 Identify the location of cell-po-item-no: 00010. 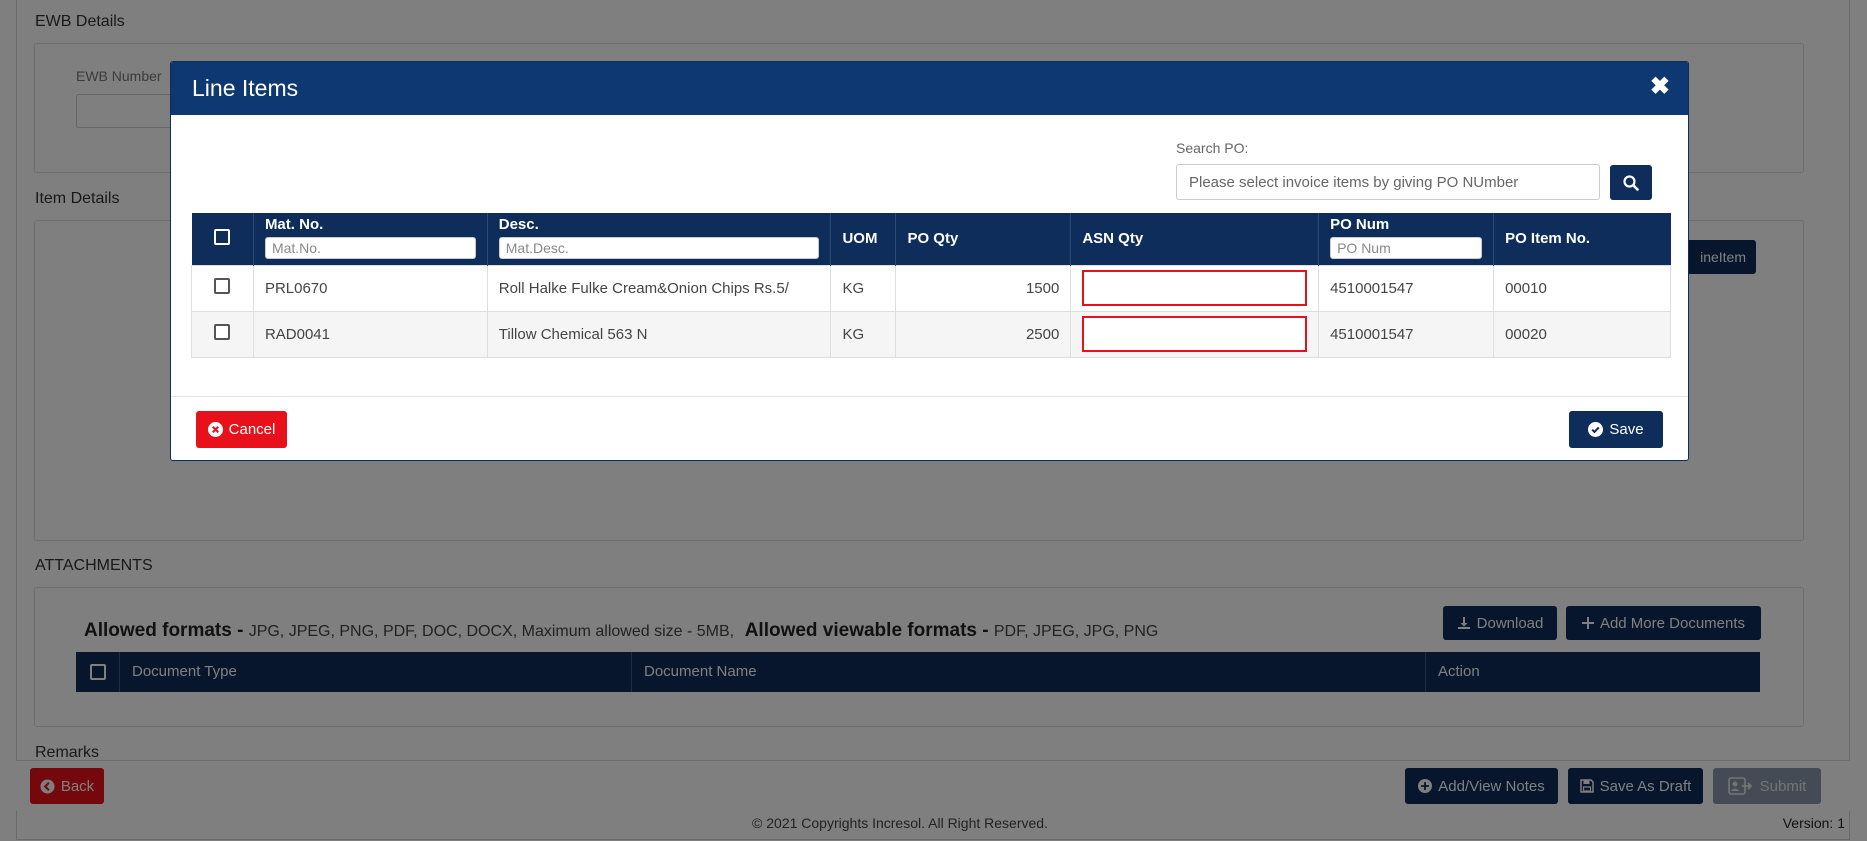
(1582, 288).